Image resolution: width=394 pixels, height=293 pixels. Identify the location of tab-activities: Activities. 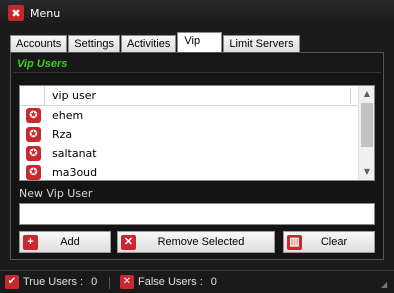
(149, 44).